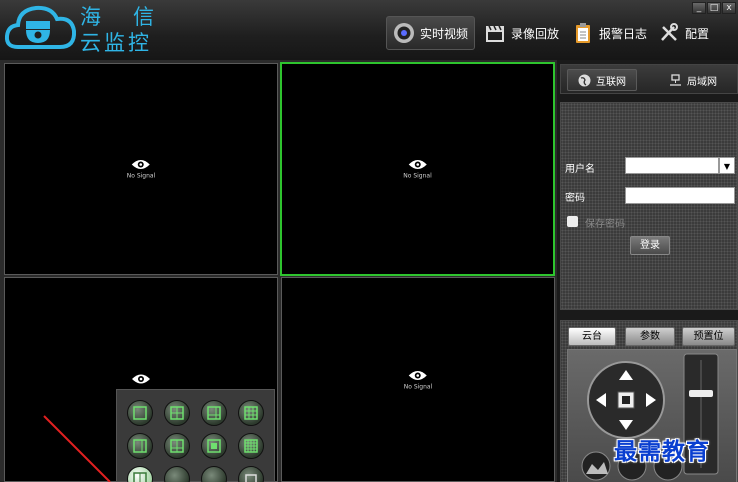  What do you see at coordinates (596, 466) in the screenshot?
I see `zoom-out-button` at bounding box center [596, 466].